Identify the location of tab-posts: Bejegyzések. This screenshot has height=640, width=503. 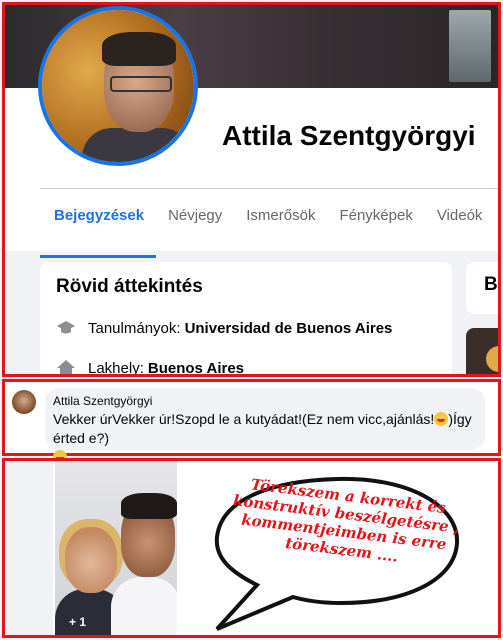
(98, 230).